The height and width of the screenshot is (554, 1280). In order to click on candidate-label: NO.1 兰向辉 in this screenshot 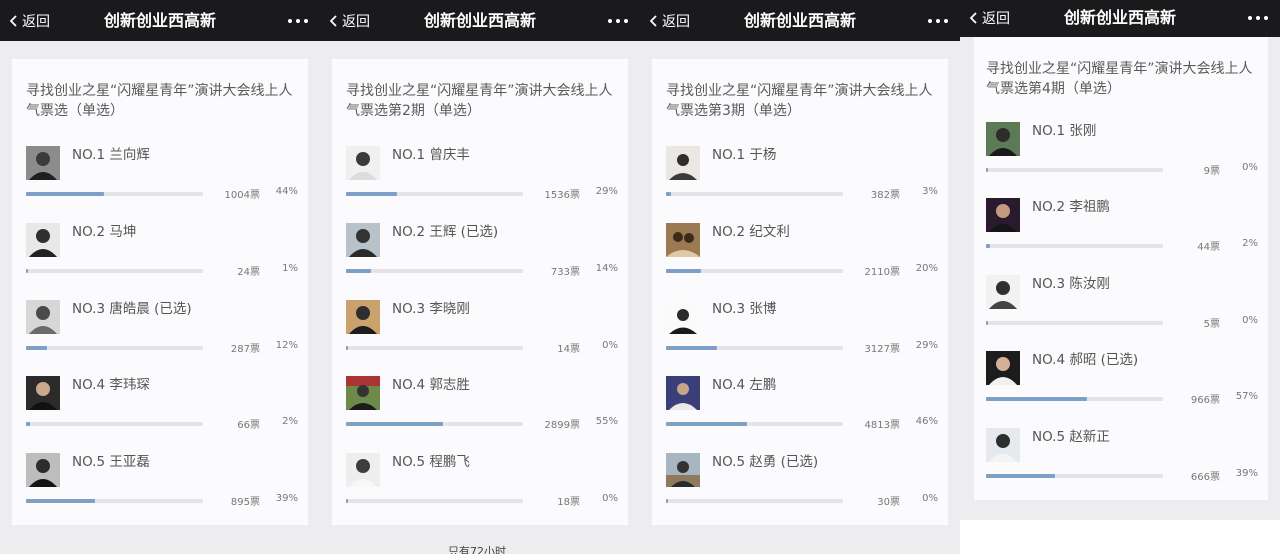, I will do `click(111, 155)`.